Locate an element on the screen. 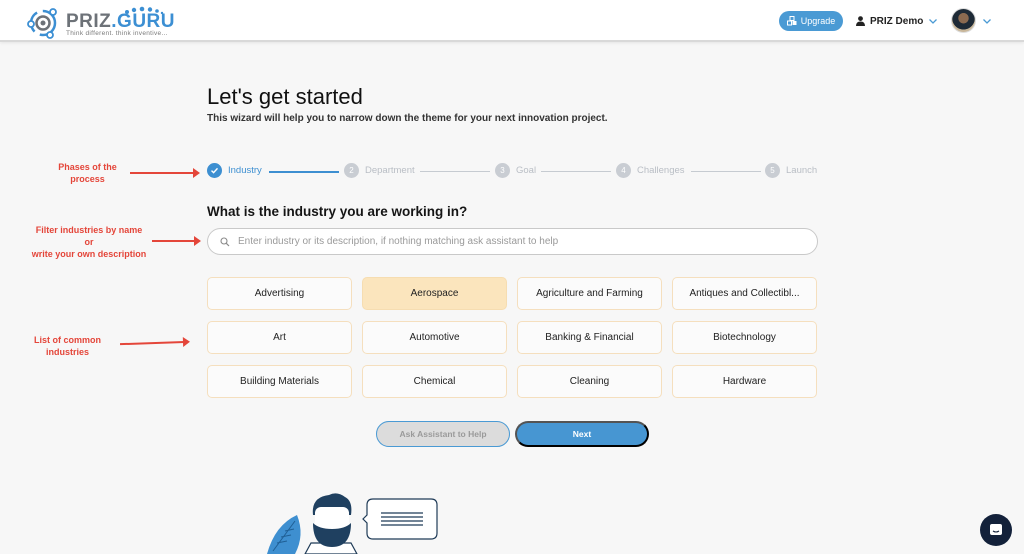 The width and height of the screenshot is (1024, 554). industry-chip: Agriculture and Farming is located at coordinates (589, 293).